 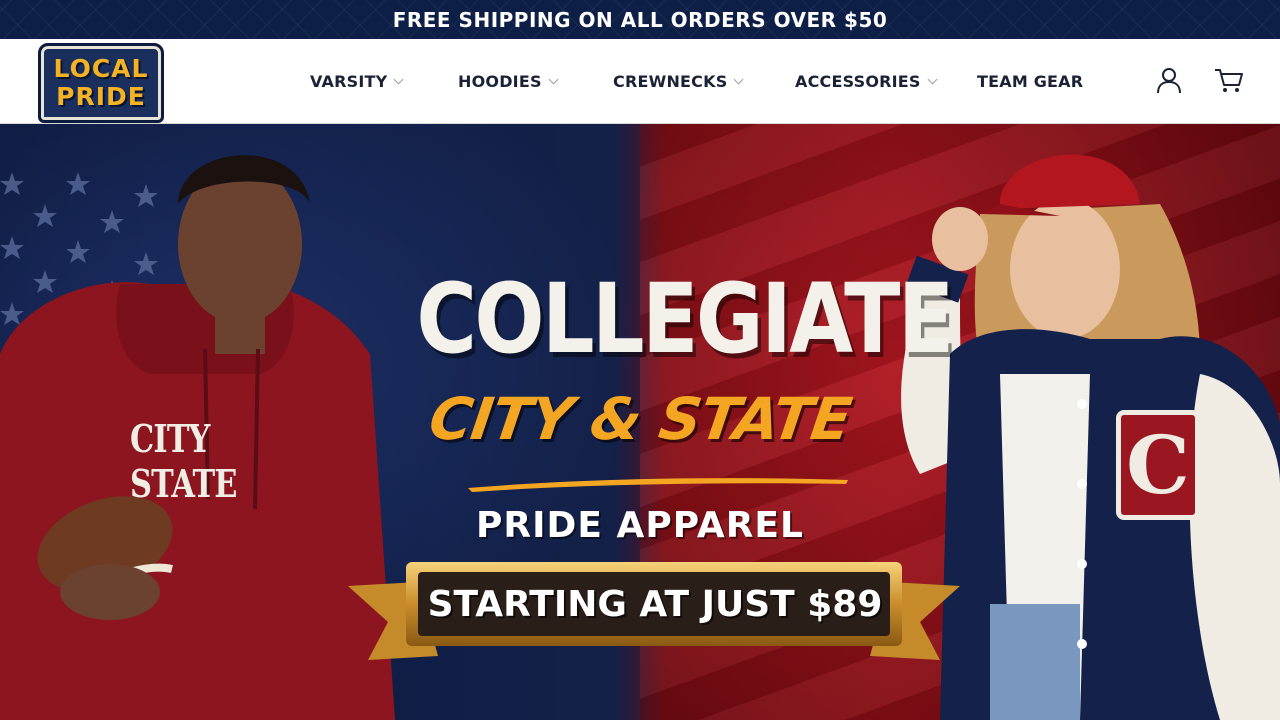 What do you see at coordinates (670, 81) in the screenshot?
I see `nav-item-label: CREWNECKS` at bounding box center [670, 81].